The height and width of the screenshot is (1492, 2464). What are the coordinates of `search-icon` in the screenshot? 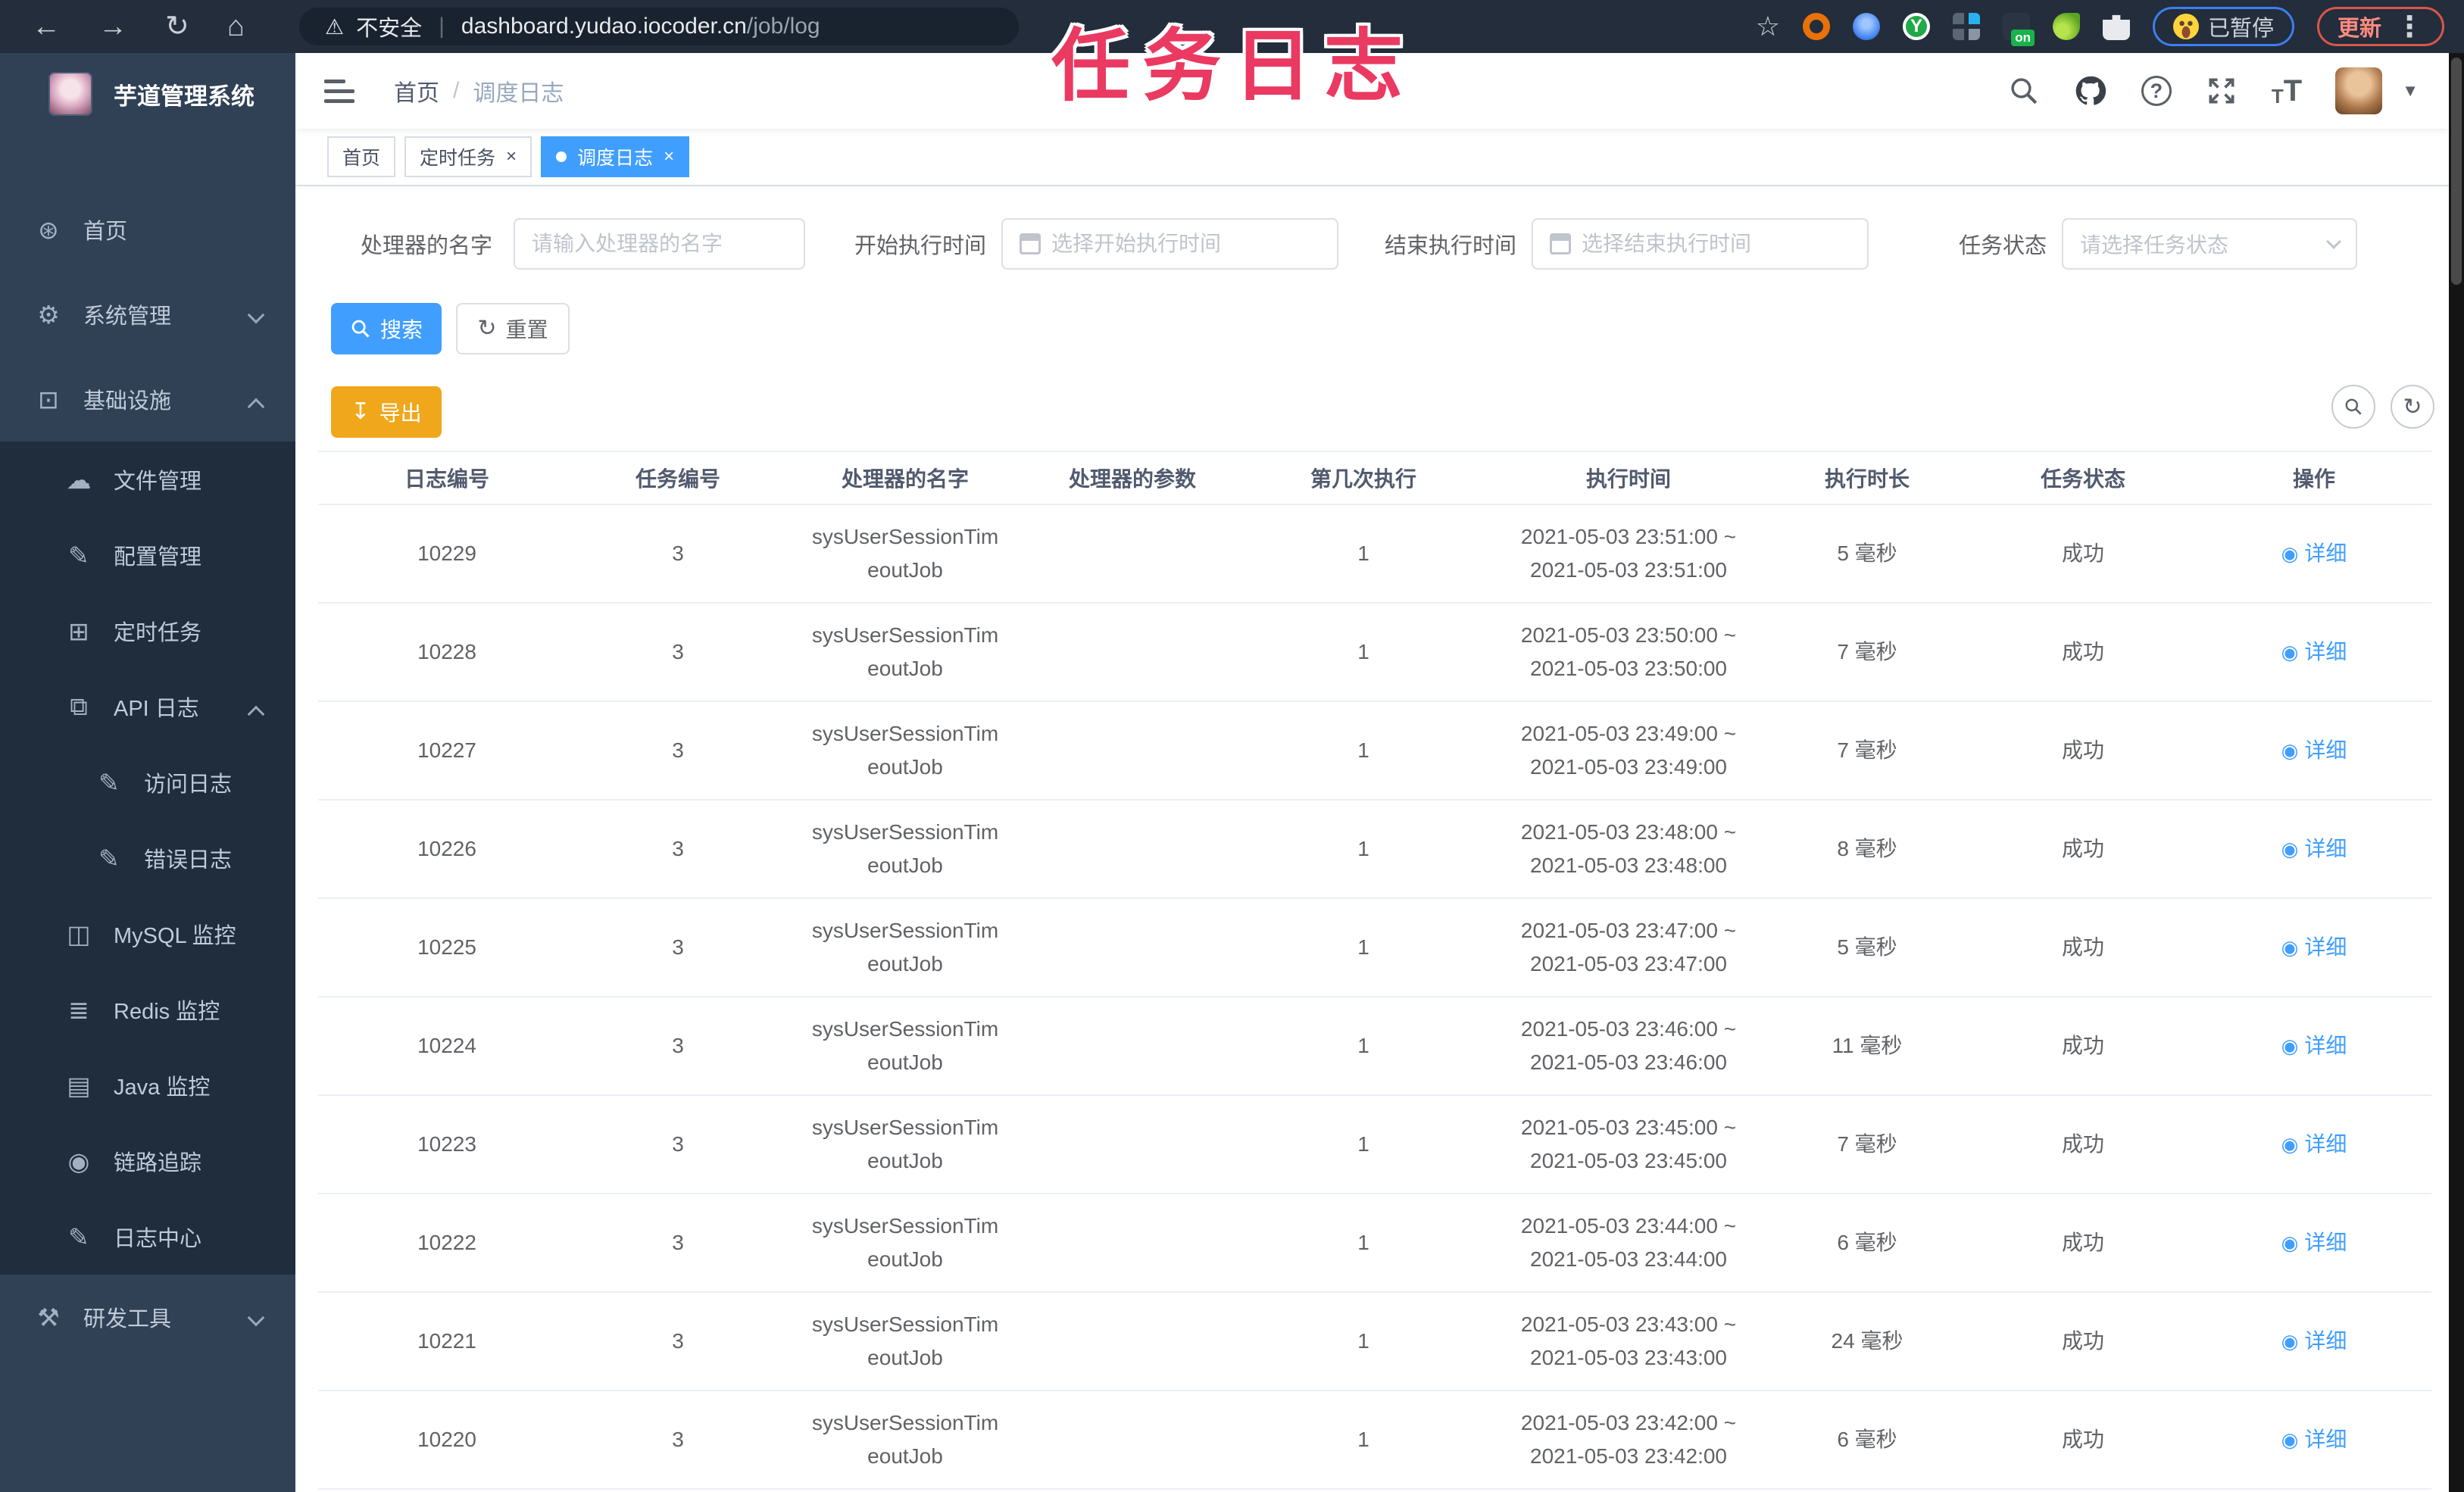 It's located at (2024, 91).